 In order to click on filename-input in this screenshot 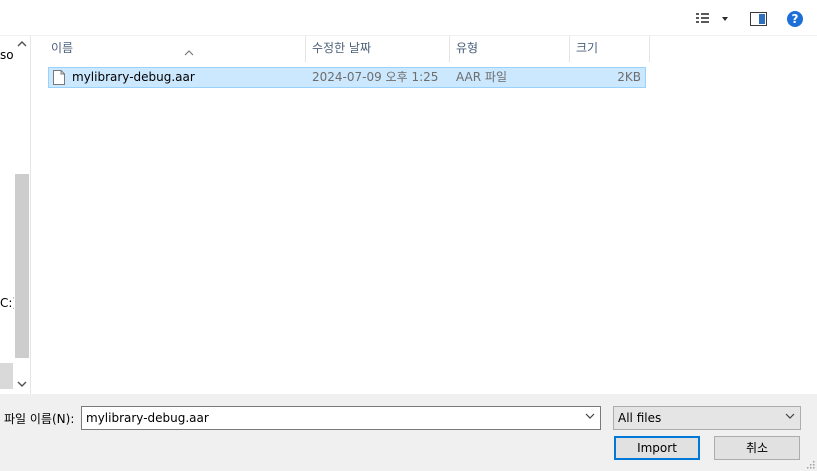, I will do `click(331, 418)`.